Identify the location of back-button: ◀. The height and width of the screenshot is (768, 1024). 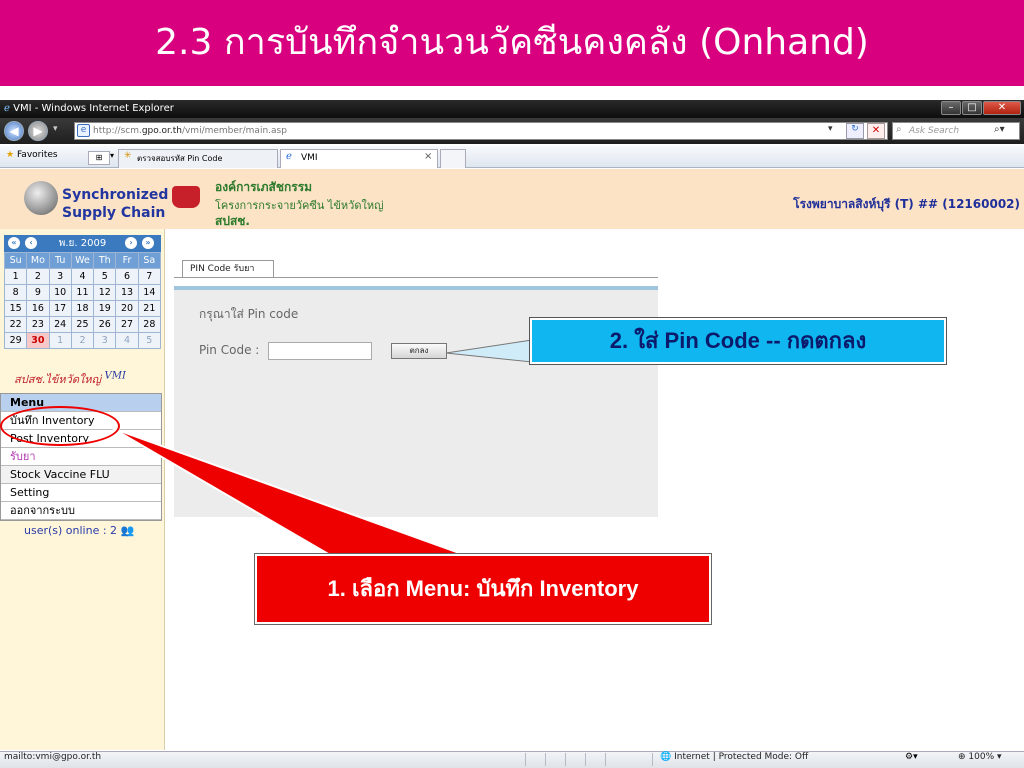
(14, 131).